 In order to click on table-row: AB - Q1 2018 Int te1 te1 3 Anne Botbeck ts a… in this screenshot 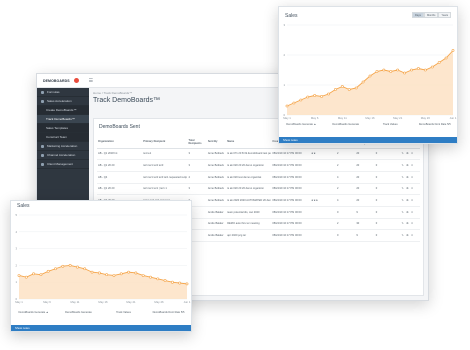, I will do `click(258, 154)`.